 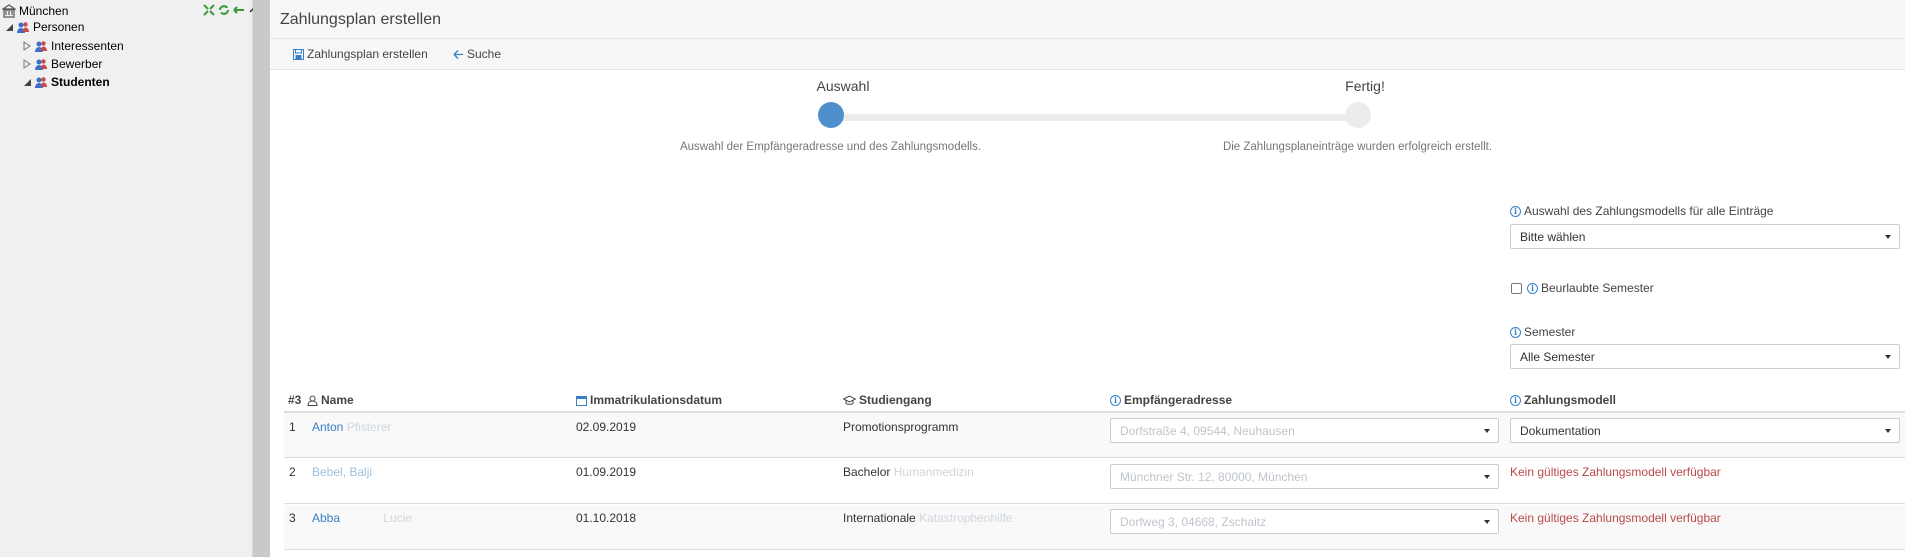 I want to click on tree-item-label: Studenten, so click(x=80, y=82).